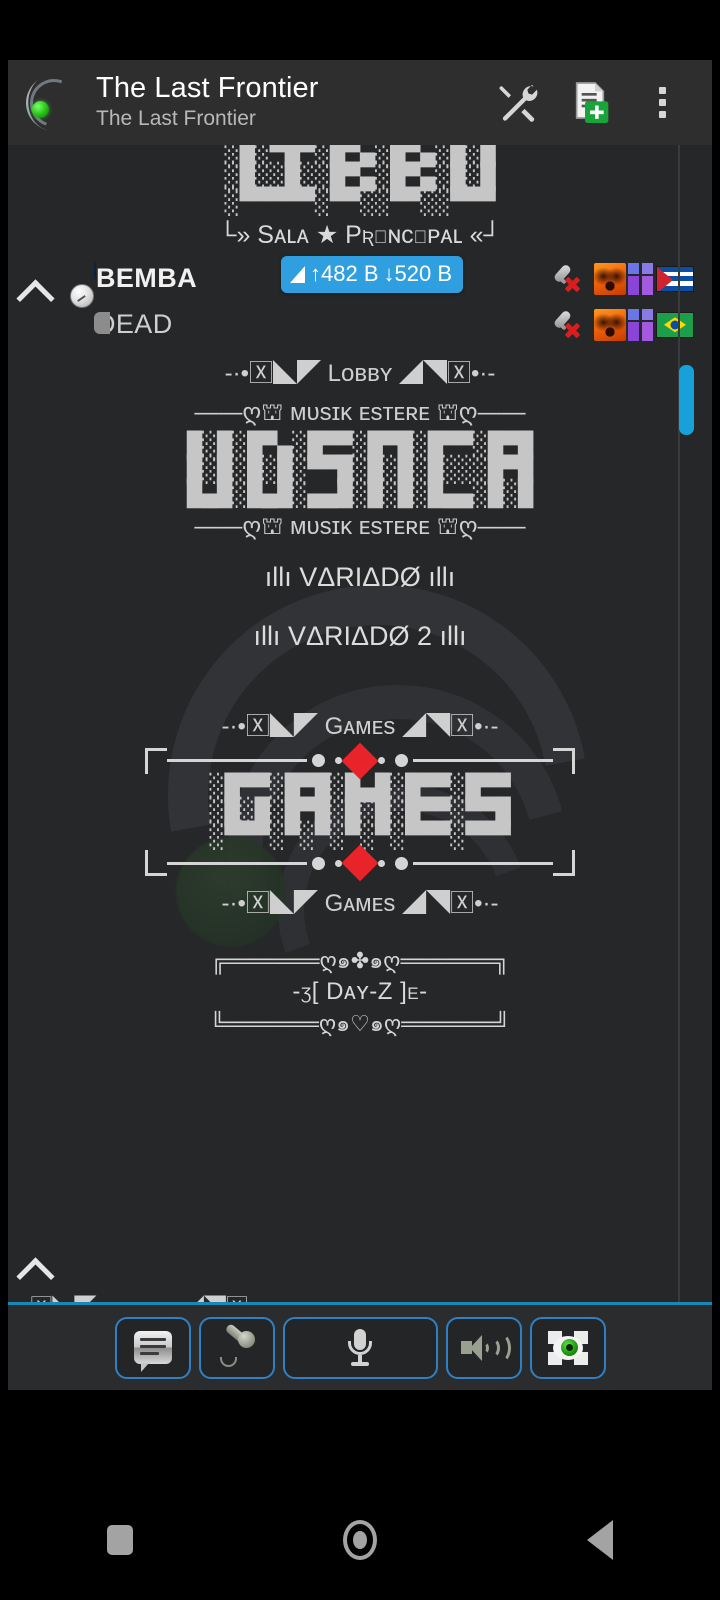 The height and width of the screenshot is (1600, 720). What do you see at coordinates (176, 118) in the screenshot?
I see `page-subtitle: The Last Frontier` at bounding box center [176, 118].